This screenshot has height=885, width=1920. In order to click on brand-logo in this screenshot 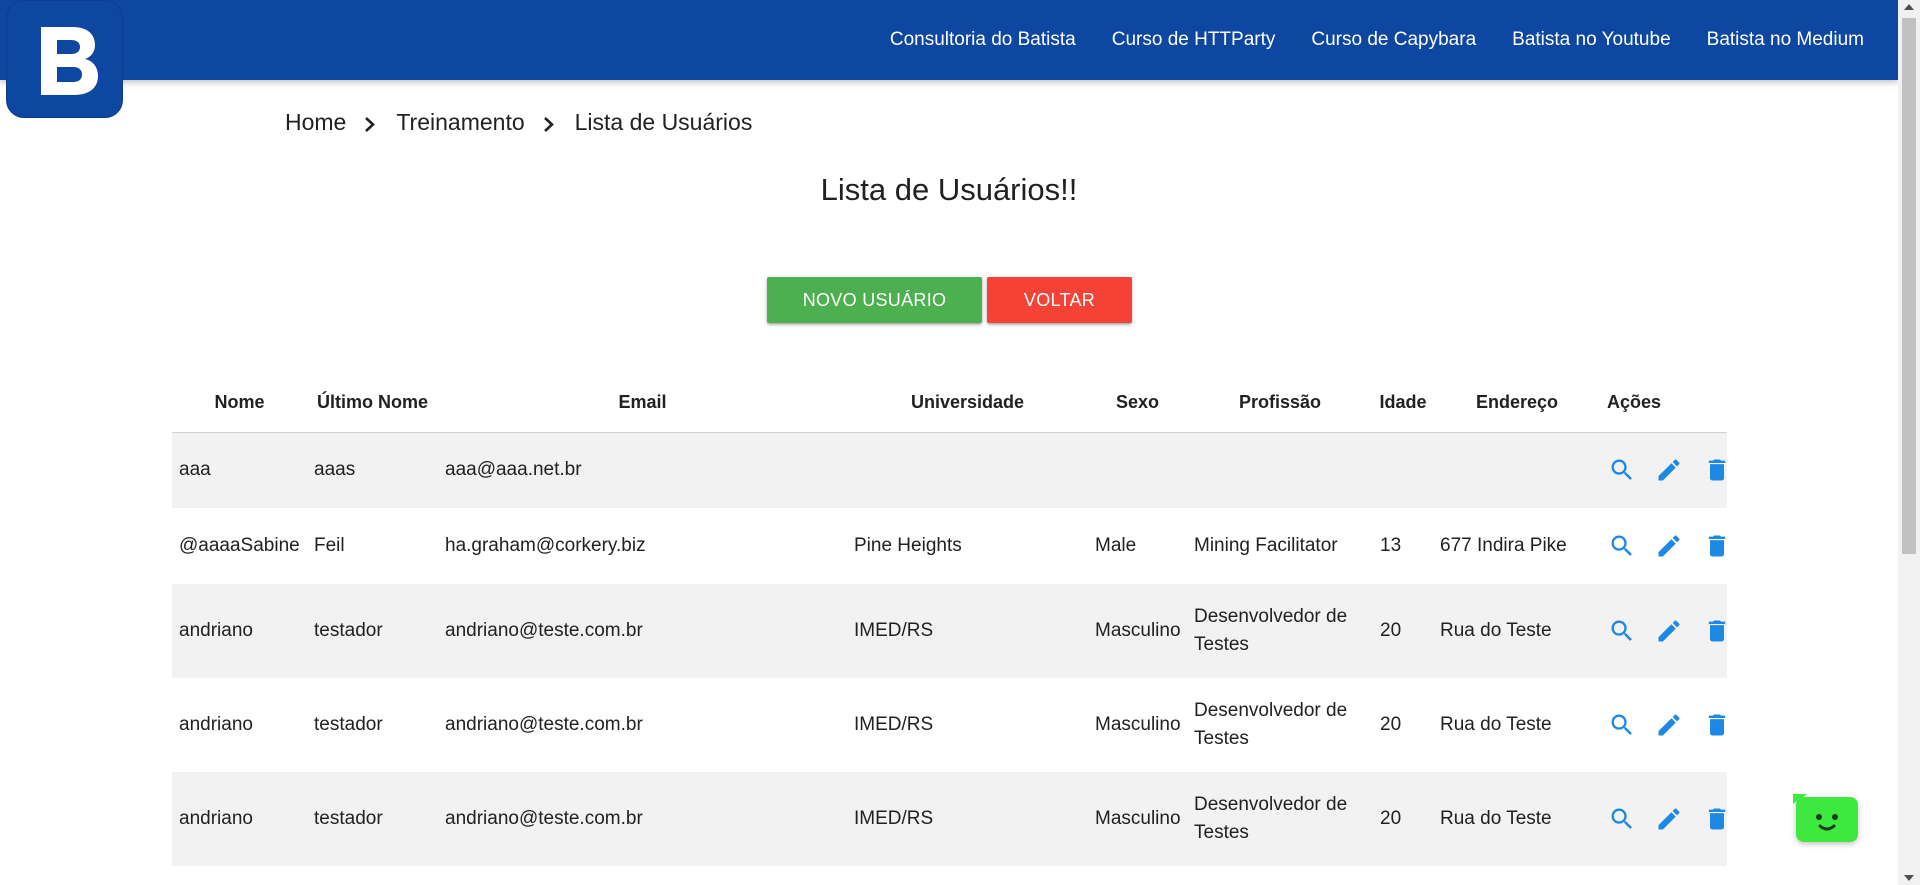, I will do `click(64, 59)`.